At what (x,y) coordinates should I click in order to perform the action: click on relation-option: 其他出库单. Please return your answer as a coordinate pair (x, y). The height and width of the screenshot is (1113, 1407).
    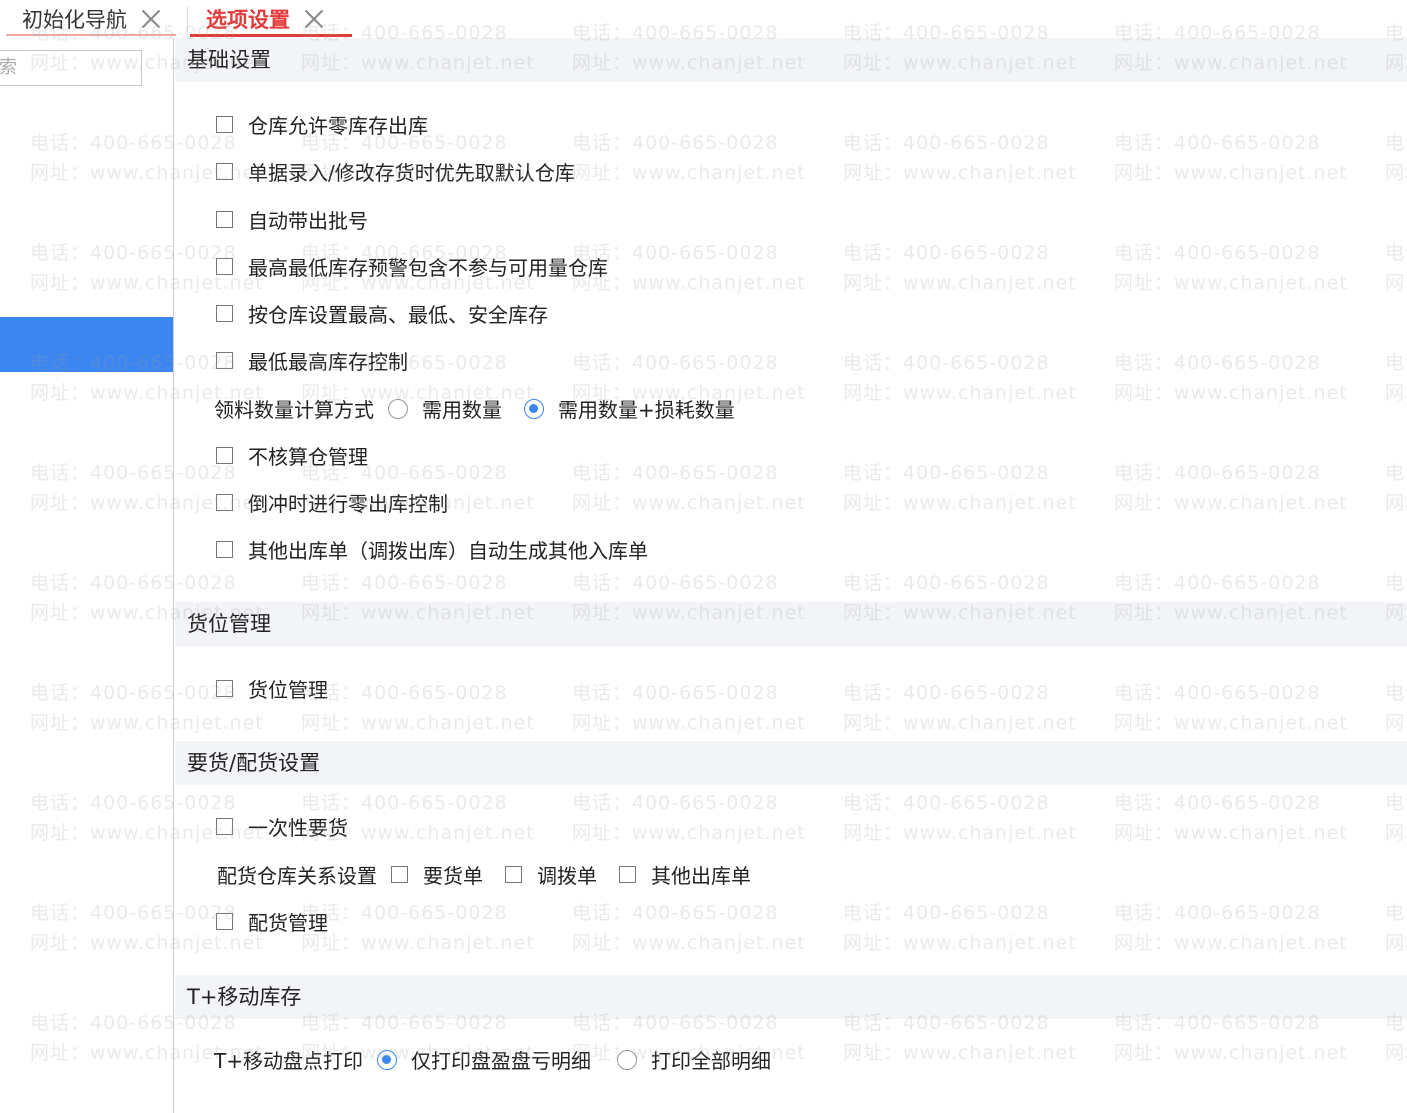
    Looking at the image, I should click on (685, 874).